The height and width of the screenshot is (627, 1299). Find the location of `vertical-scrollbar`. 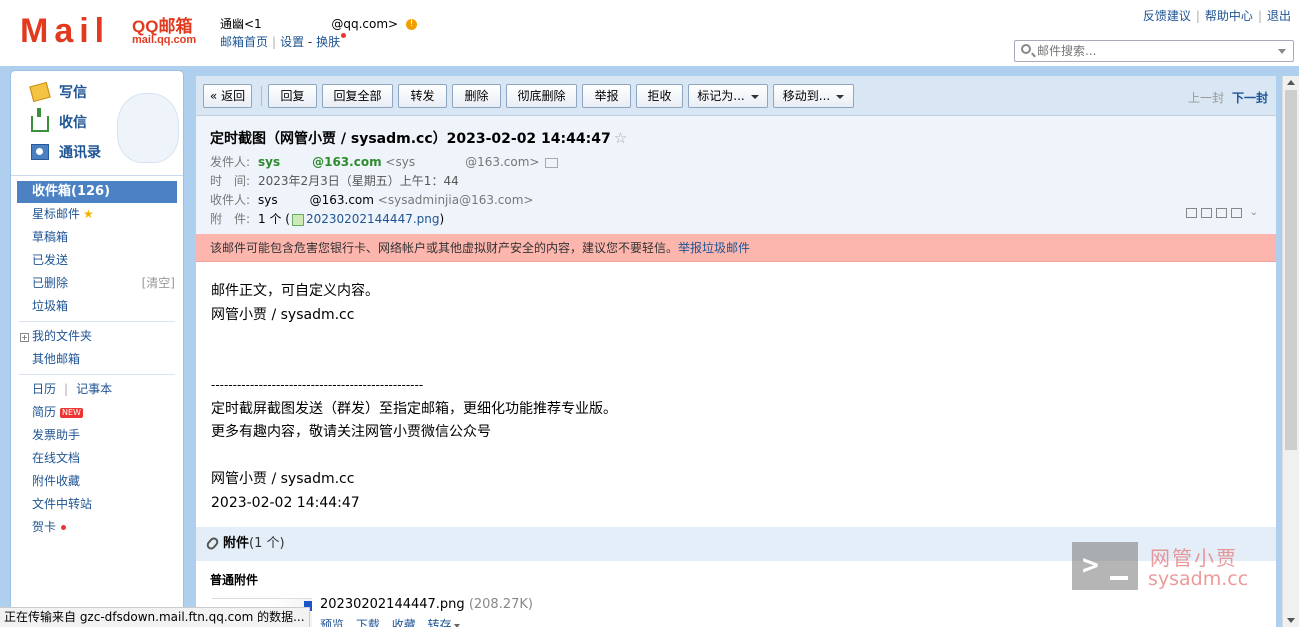

vertical-scrollbar is located at coordinates (1290, 351).